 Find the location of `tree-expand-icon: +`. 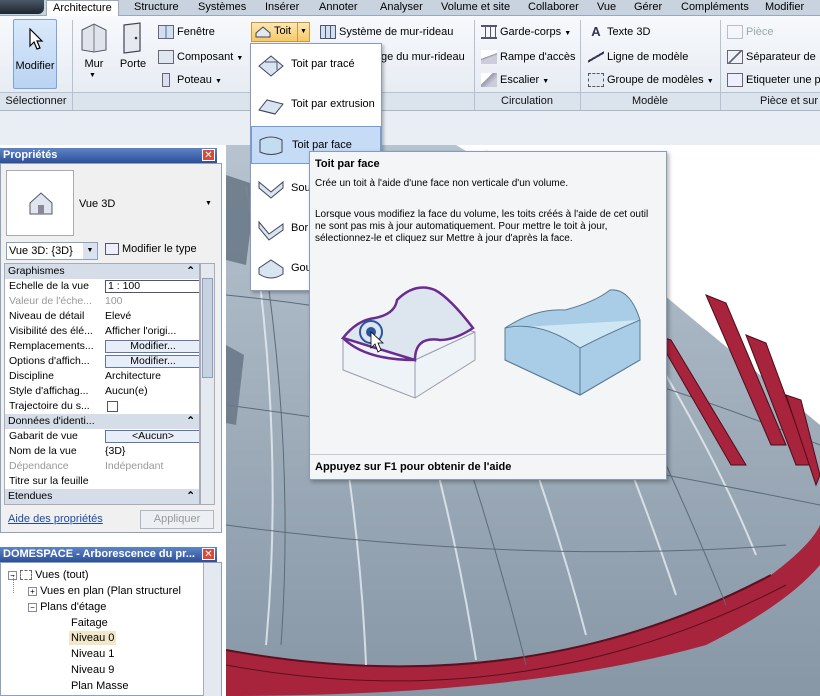

tree-expand-icon: + is located at coordinates (32, 591).